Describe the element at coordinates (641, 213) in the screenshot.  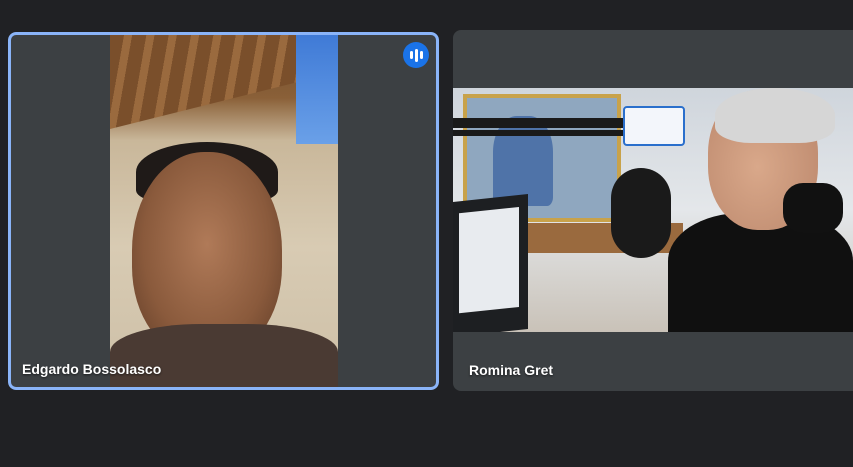
I see `microphone` at that location.